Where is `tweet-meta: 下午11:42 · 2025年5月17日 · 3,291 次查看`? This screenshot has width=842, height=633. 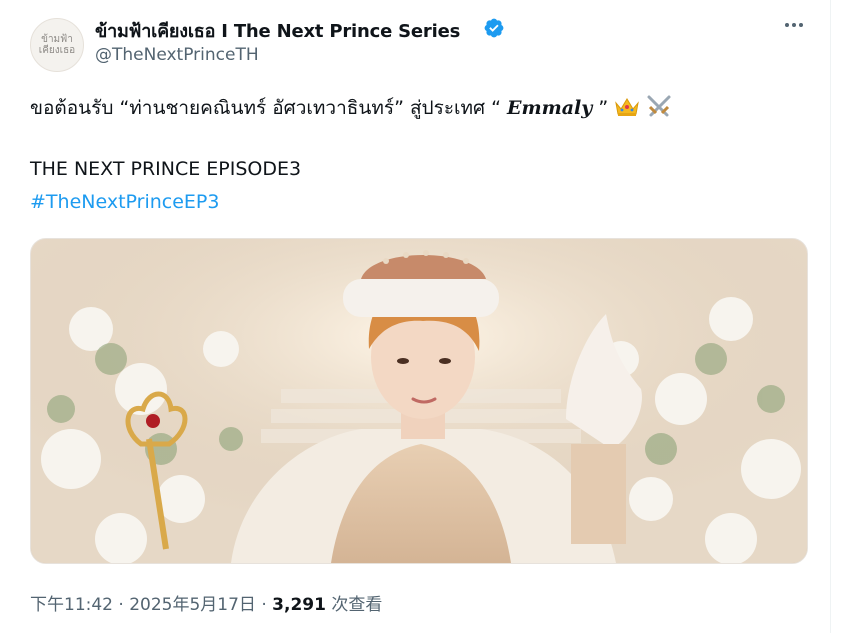 tweet-meta: 下午11:42 · 2025年5月17日 · 3,291 次查看 is located at coordinates (206, 602).